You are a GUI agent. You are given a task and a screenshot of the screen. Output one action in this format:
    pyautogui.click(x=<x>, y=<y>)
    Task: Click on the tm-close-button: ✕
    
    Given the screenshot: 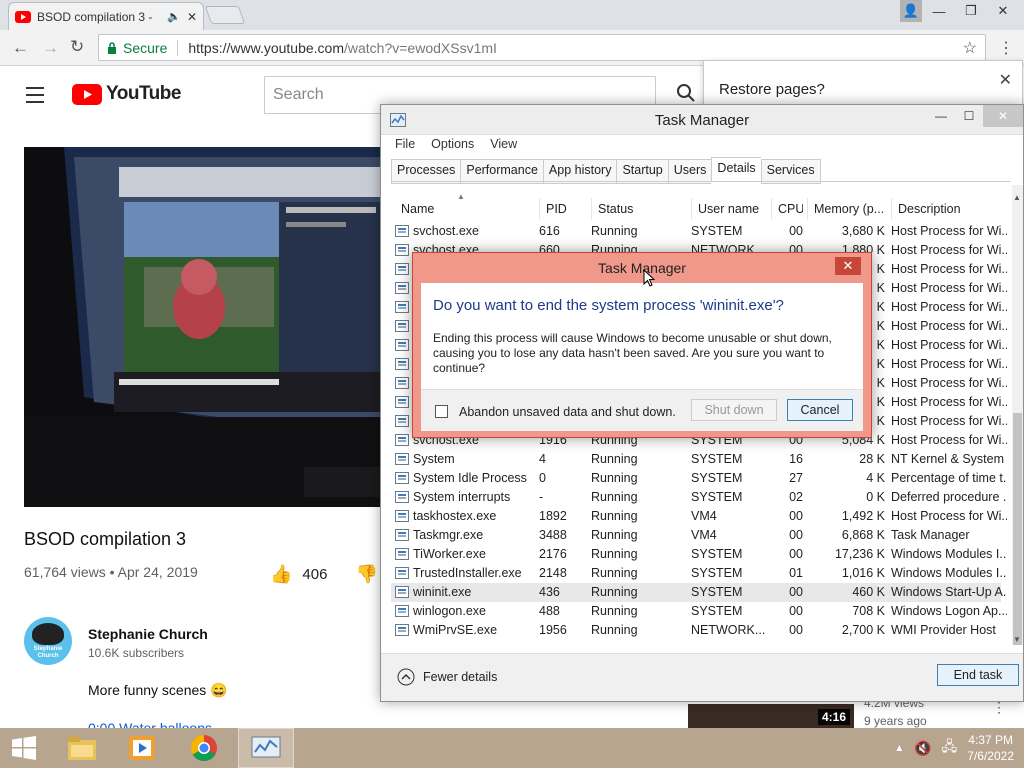 What is the action you would take?
    pyautogui.click(x=1003, y=116)
    